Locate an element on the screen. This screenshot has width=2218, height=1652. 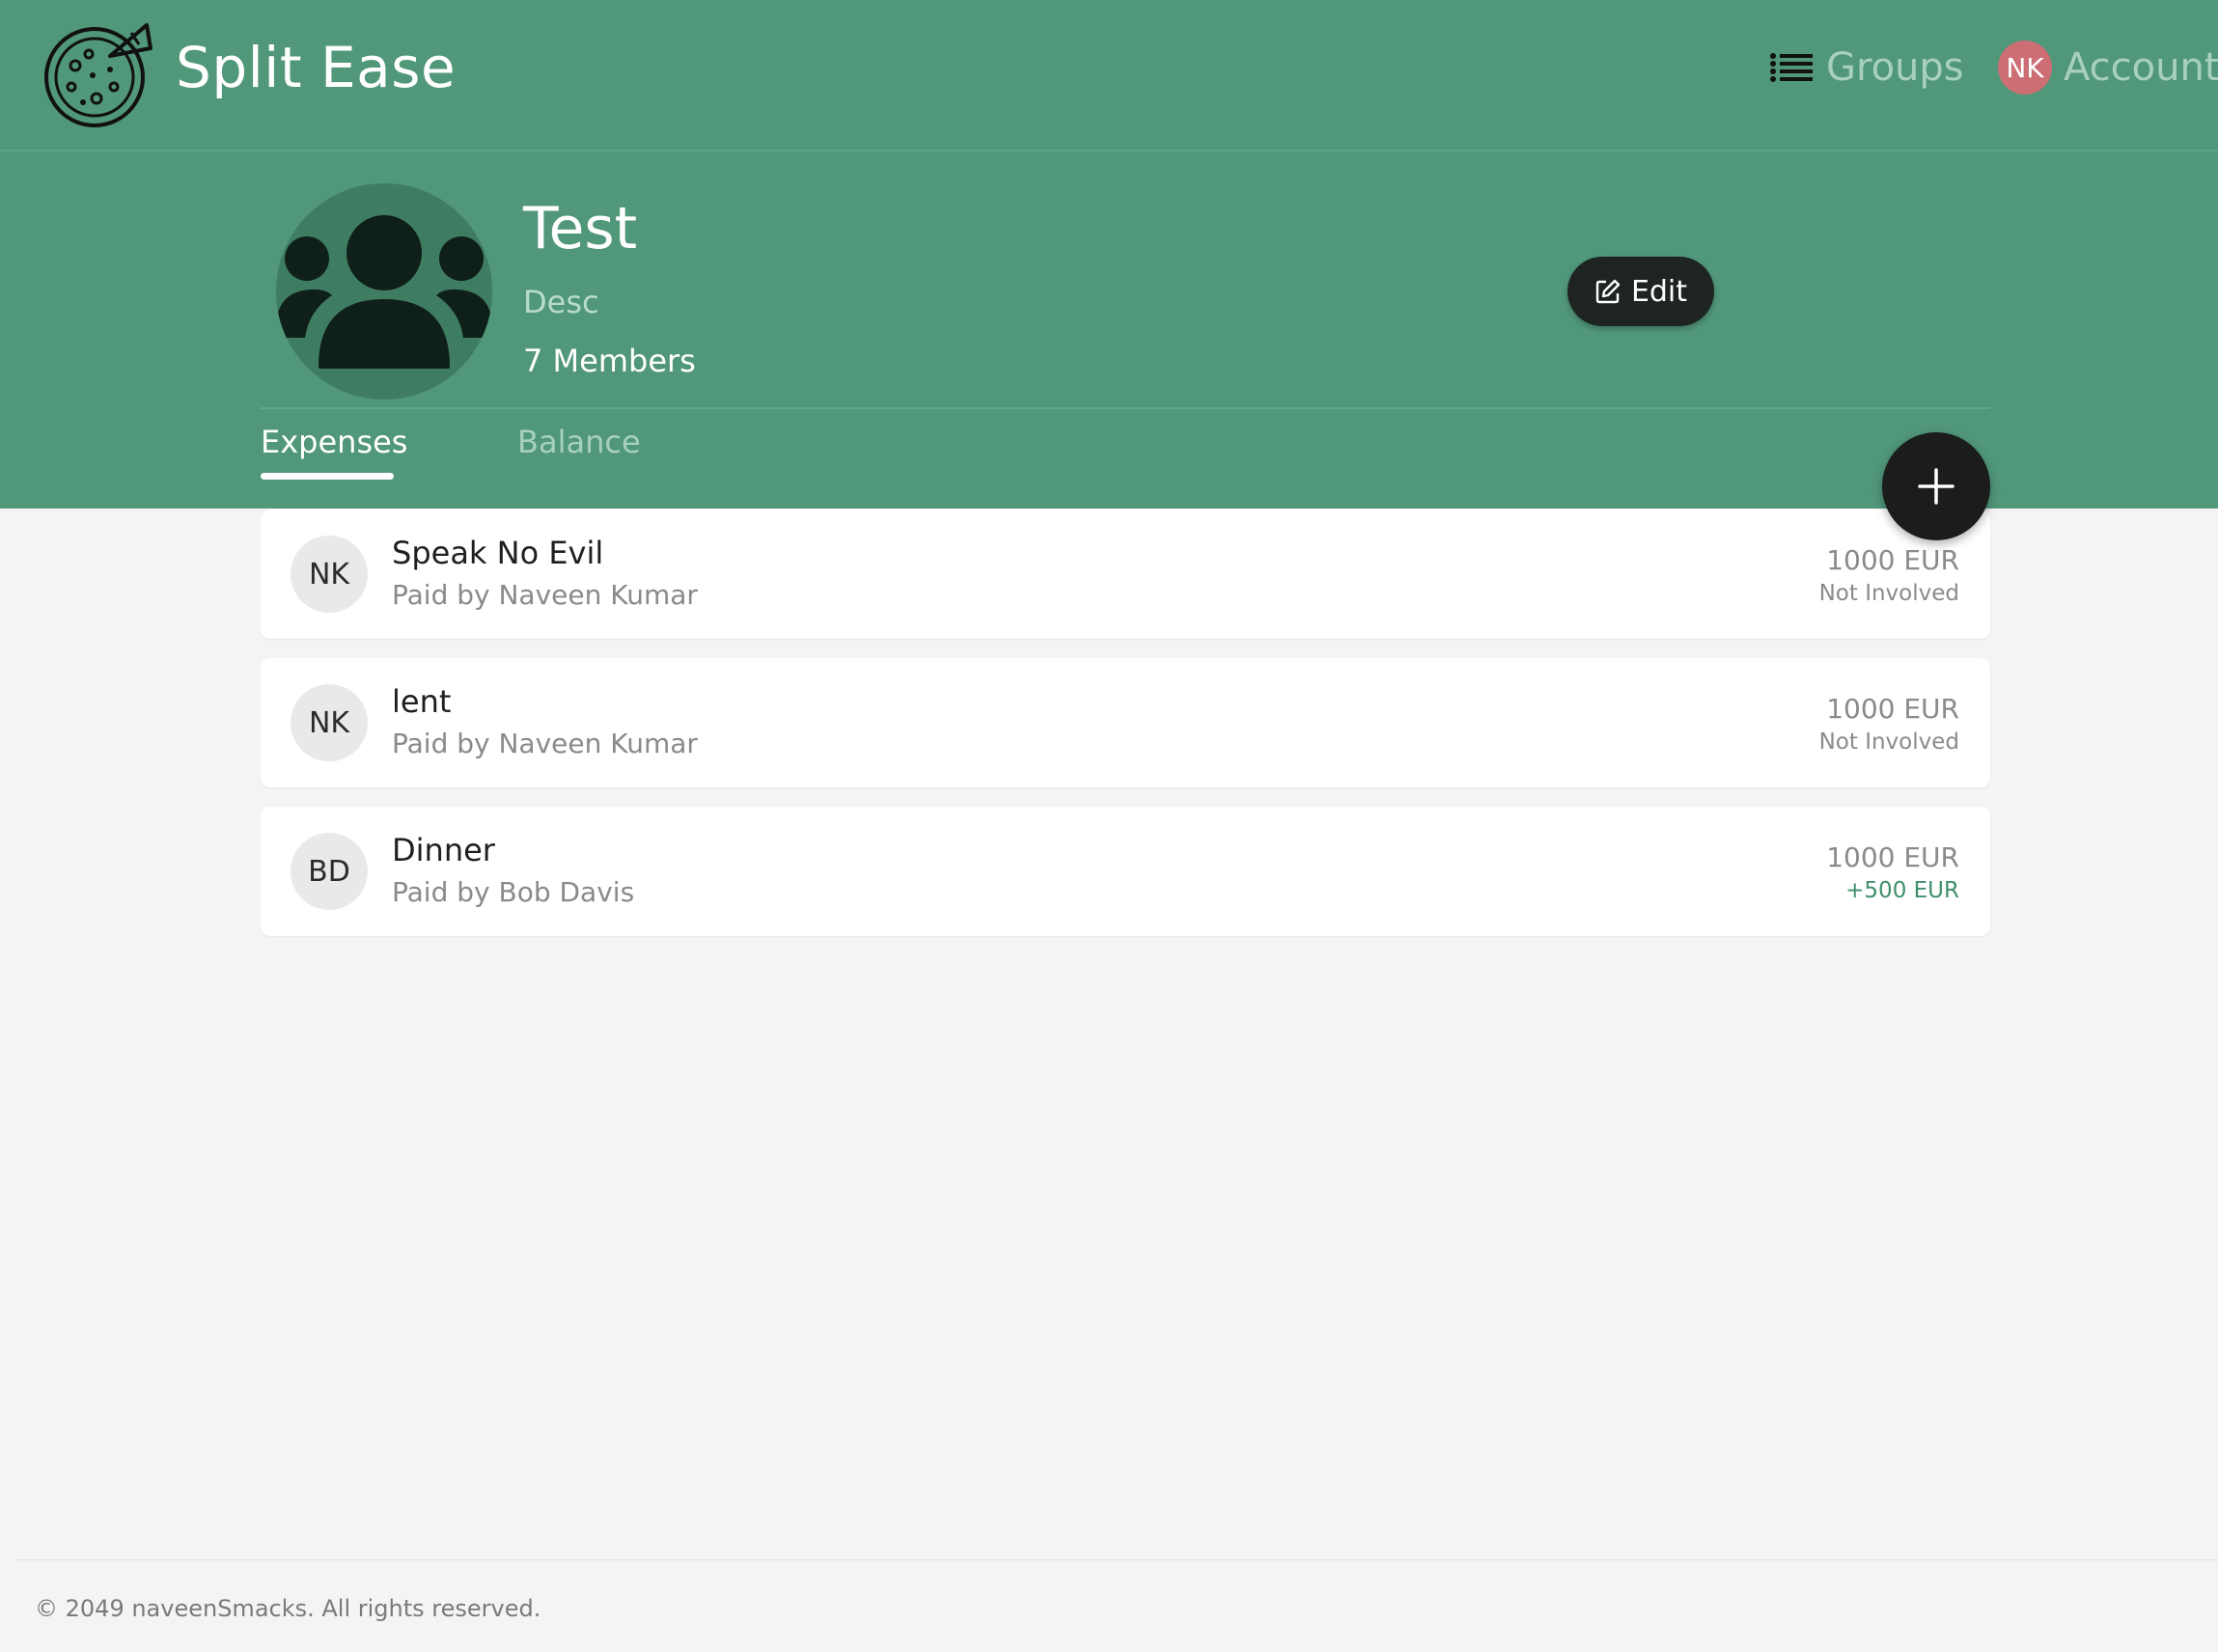
plus-icon is located at coordinates (1936, 486).